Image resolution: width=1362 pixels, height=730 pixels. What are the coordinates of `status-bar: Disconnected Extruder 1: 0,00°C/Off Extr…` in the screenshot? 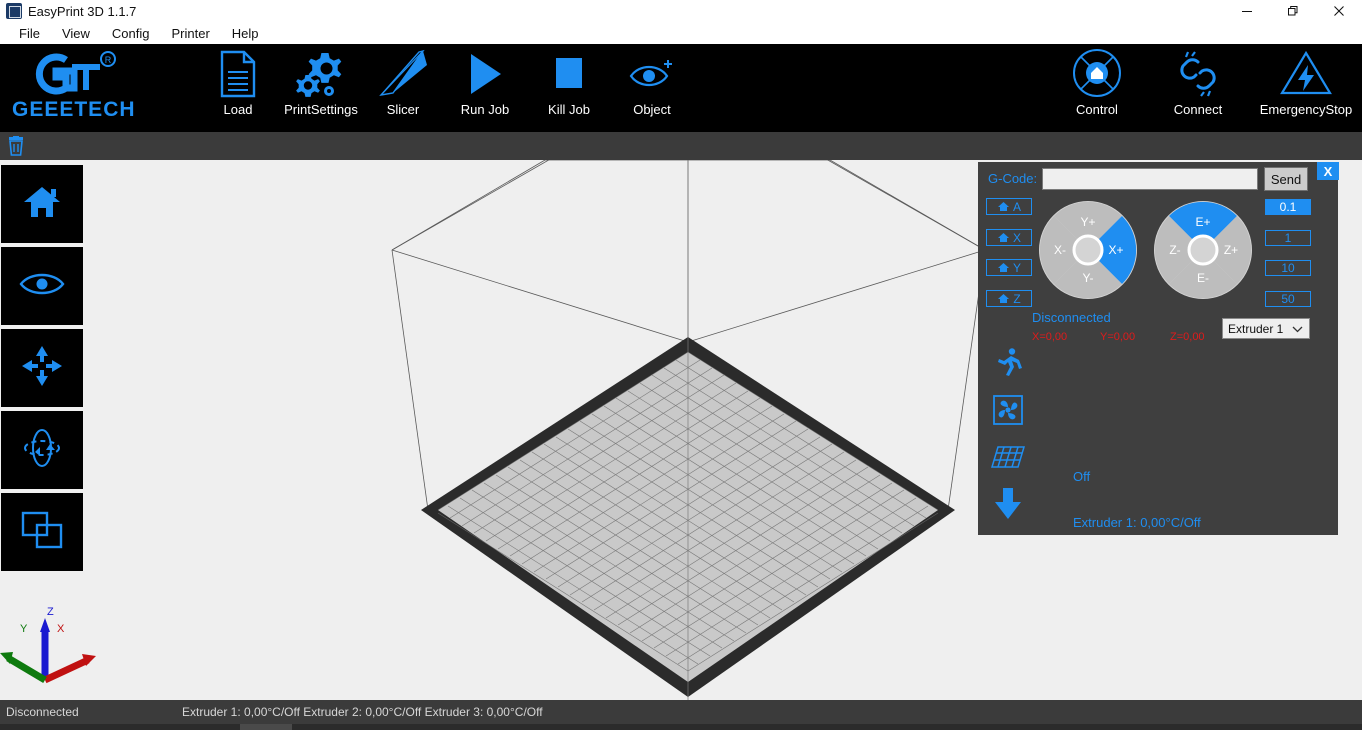 It's located at (681, 712).